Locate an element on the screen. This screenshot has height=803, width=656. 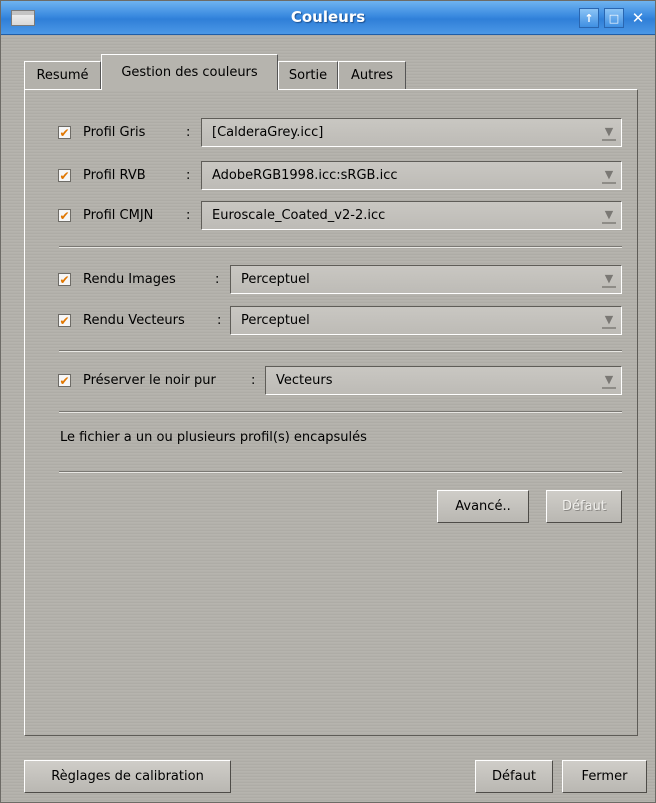
tab-label: Sortie is located at coordinates (308, 75).